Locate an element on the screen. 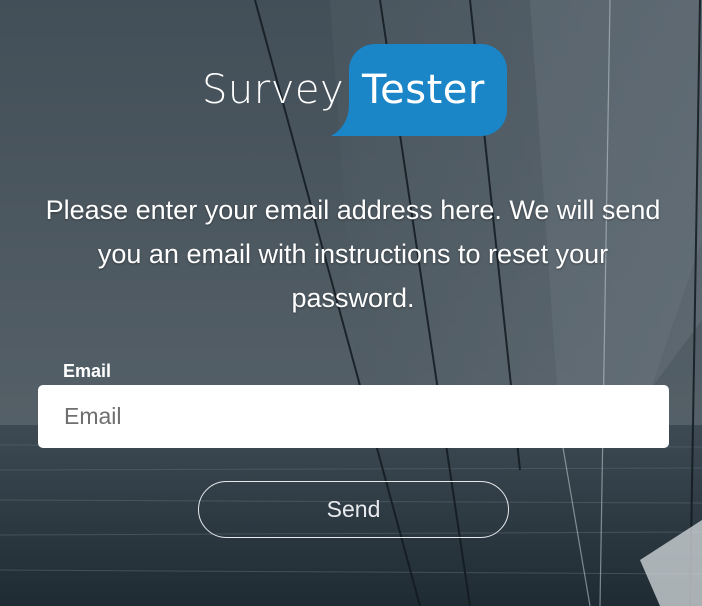  email-input is located at coordinates (353, 416).